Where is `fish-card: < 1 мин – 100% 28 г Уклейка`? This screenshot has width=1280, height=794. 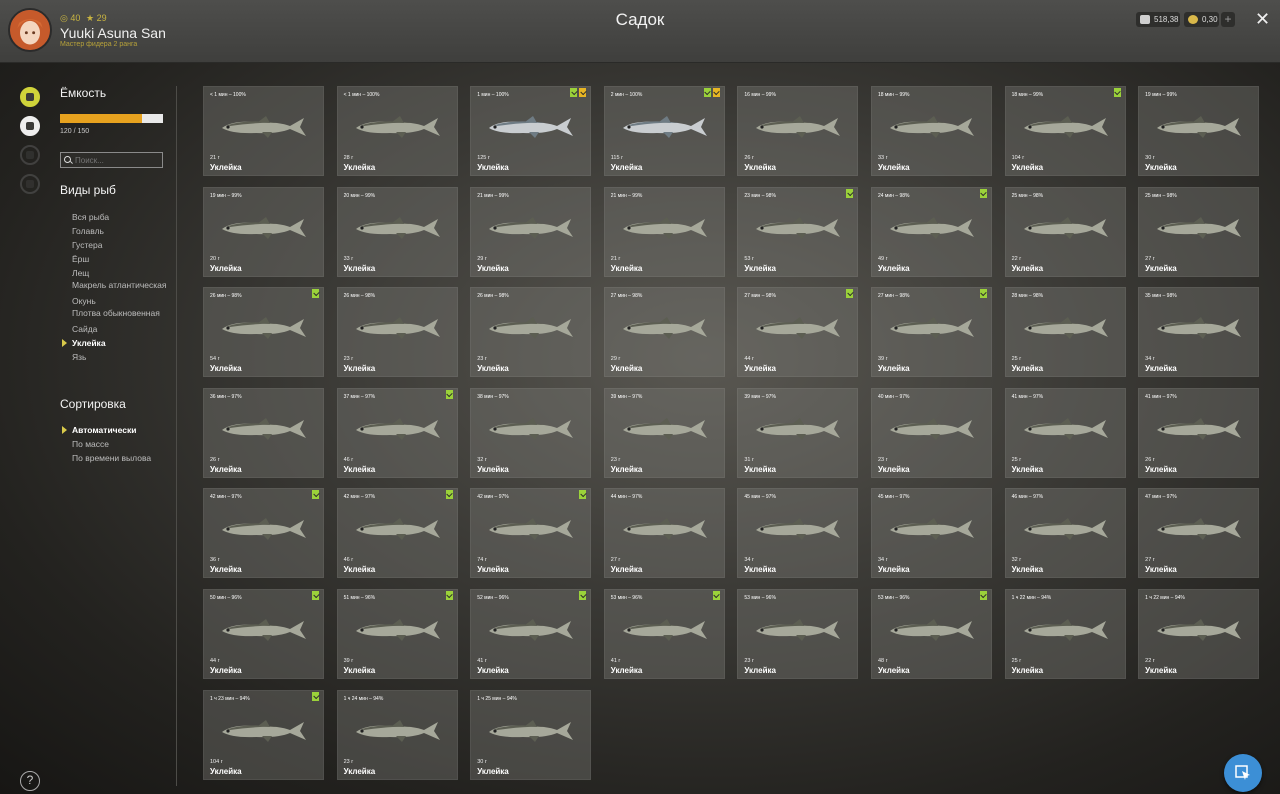
fish-card: < 1 мин – 100% 28 г Уклейка is located at coordinates (397, 131).